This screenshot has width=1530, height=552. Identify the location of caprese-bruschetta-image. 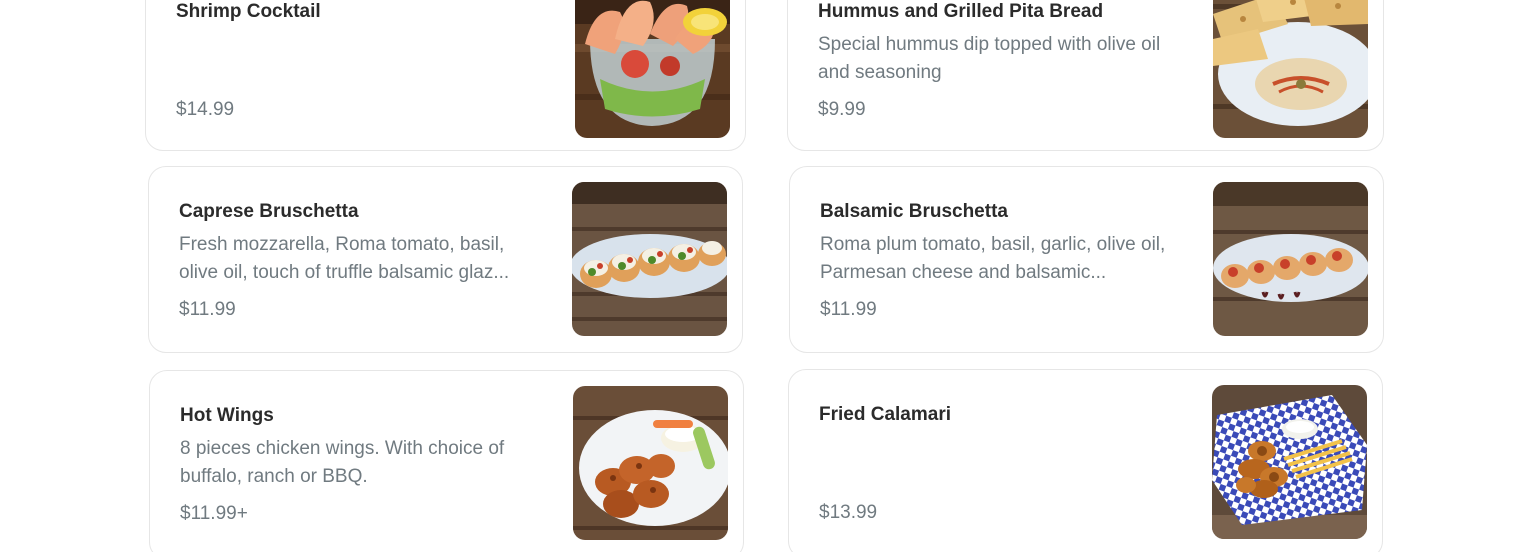
(649, 259).